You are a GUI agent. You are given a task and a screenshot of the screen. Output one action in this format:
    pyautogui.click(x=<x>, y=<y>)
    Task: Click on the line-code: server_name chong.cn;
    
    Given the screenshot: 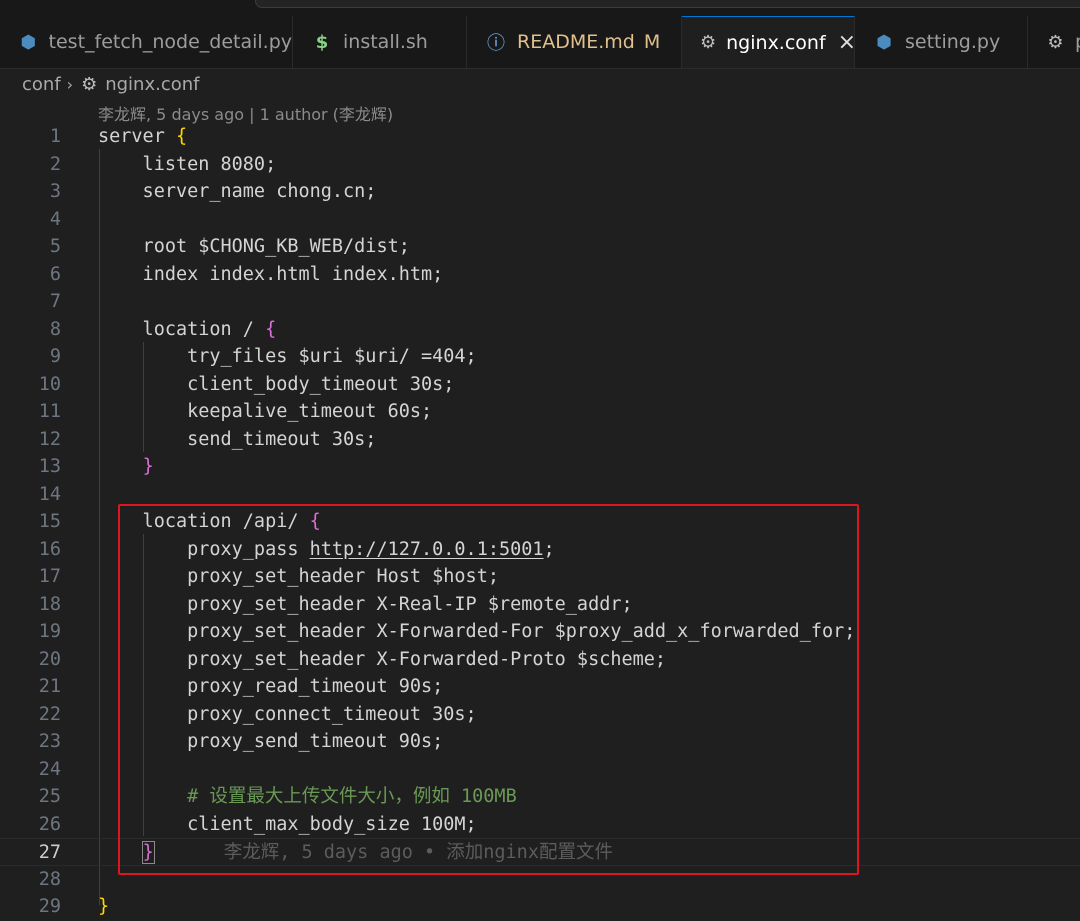 What is the action you would take?
    pyautogui.click(x=237, y=192)
    